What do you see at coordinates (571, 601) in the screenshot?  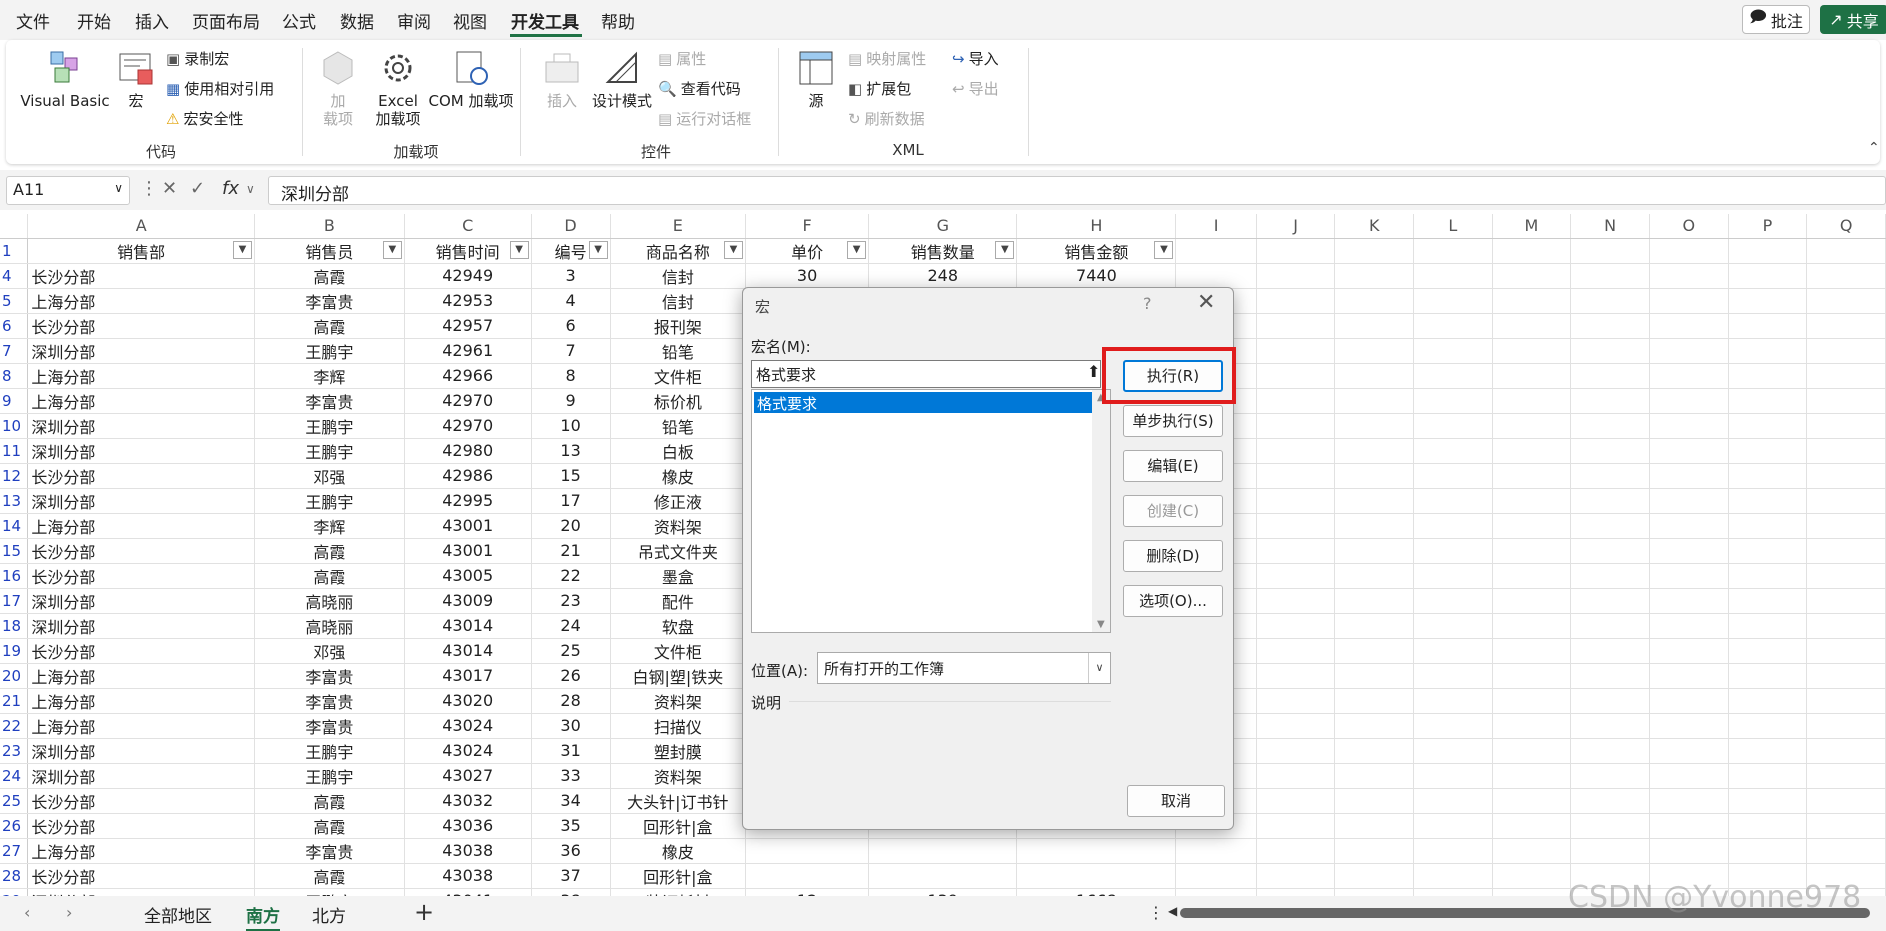 I see `cell: 23` at bounding box center [571, 601].